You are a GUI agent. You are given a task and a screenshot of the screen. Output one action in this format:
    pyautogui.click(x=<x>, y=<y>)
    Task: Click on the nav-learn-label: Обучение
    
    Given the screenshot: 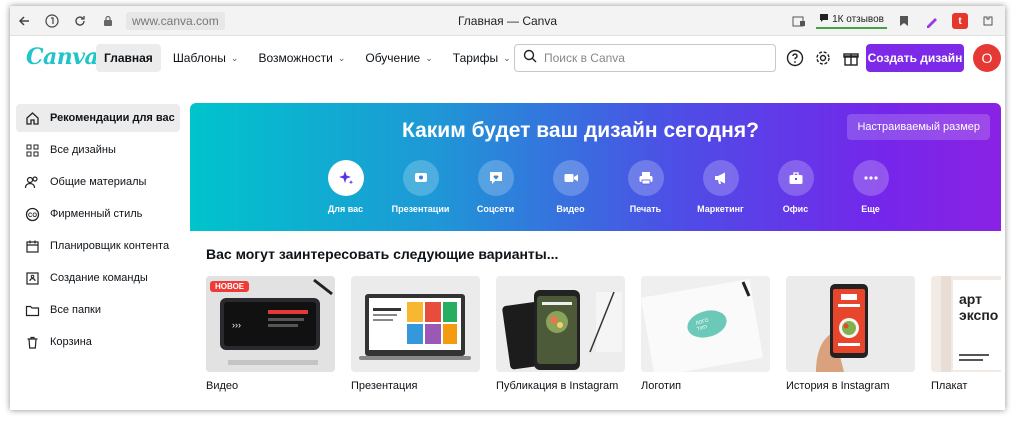 What is the action you would take?
    pyautogui.click(x=393, y=58)
    